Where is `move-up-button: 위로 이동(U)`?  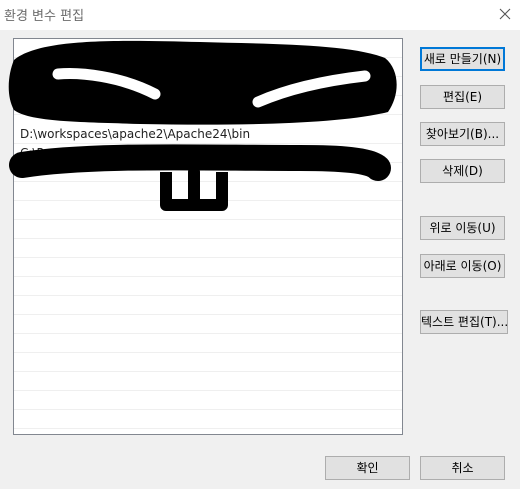 move-up-button: 위로 이동(U) is located at coordinates (462, 228).